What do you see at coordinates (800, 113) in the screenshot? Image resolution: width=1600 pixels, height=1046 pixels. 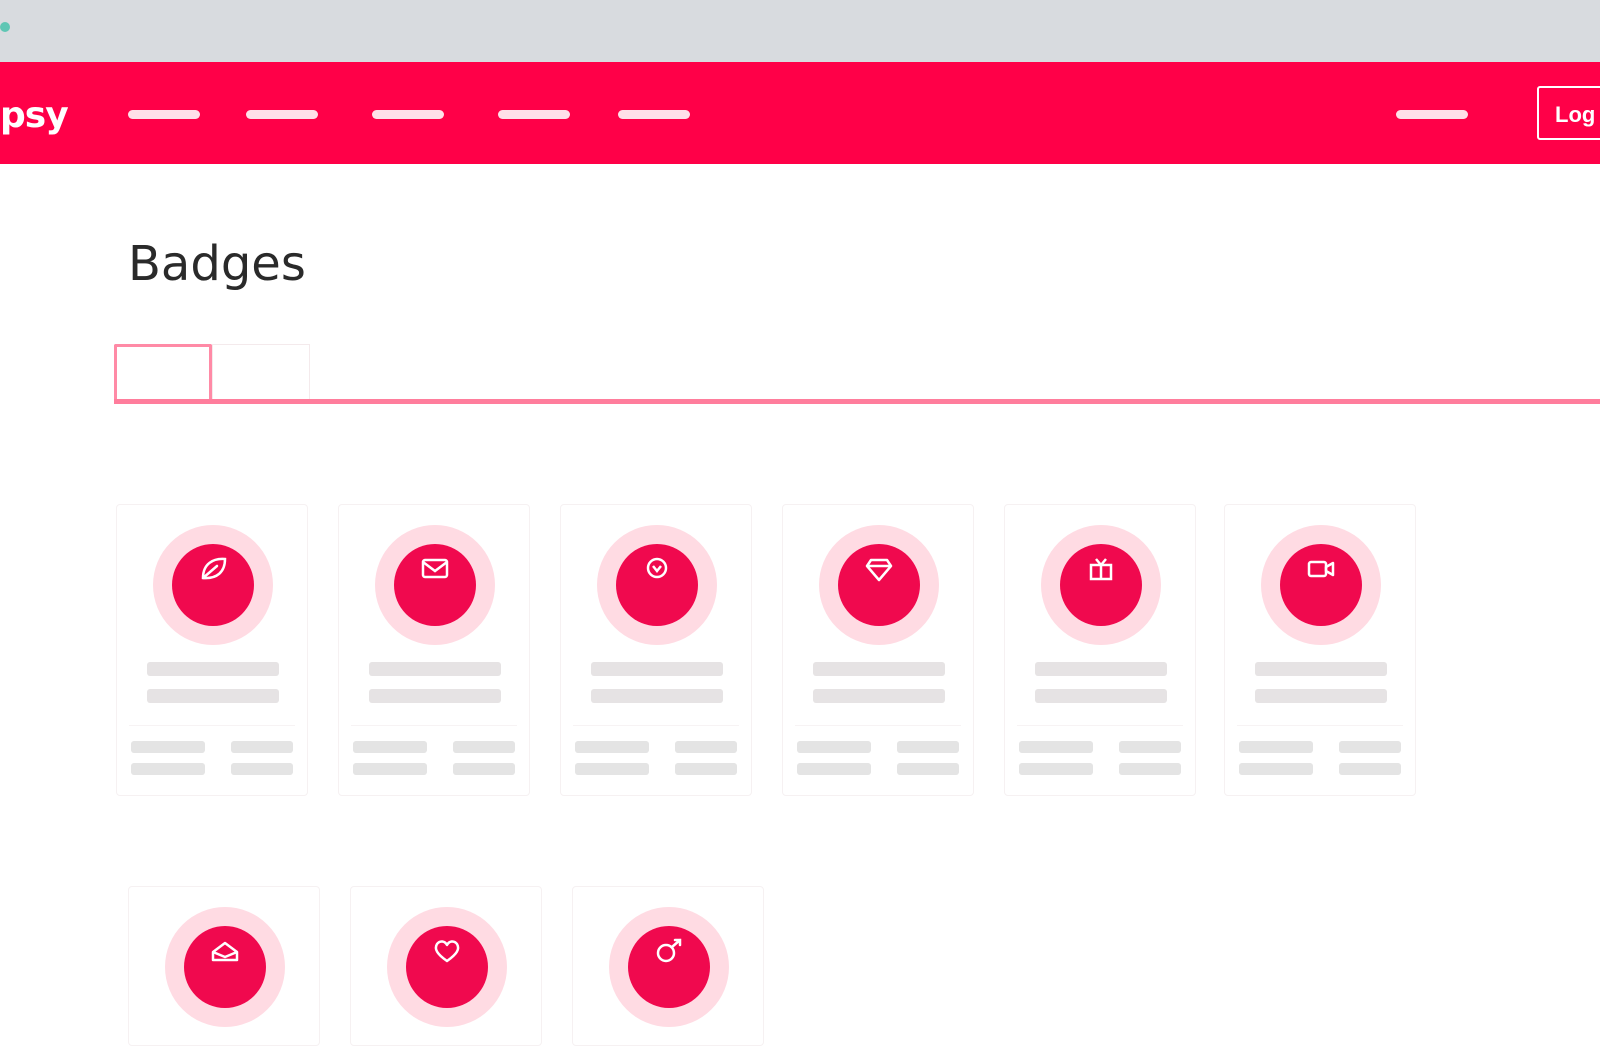 I see `top-navbar: psy Log` at bounding box center [800, 113].